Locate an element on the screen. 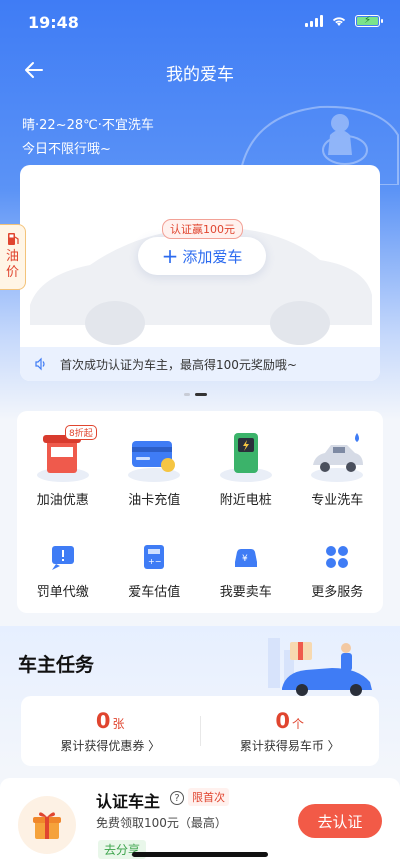  cert-reward-badge: 认证赢100元 is located at coordinates (202, 229).